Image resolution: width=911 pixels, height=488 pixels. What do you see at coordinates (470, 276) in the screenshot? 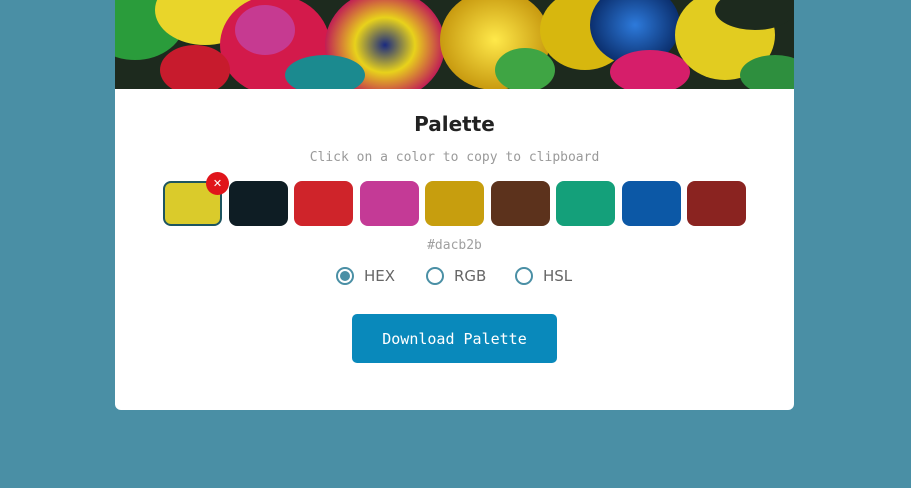
I see `format-label-rgb: RGB` at bounding box center [470, 276].